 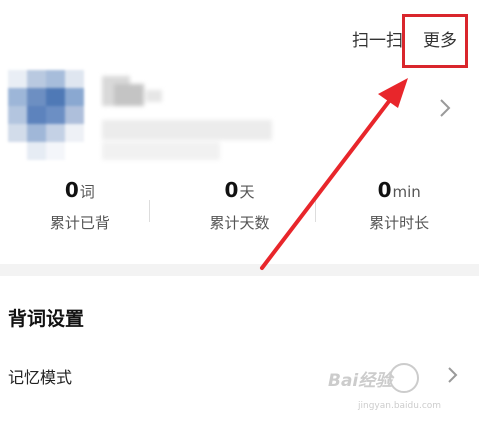 What do you see at coordinates (399, 406) in the screenshot?
I see `watermark-url: jingyan.baidu.com` at bounding box center [399, 406].